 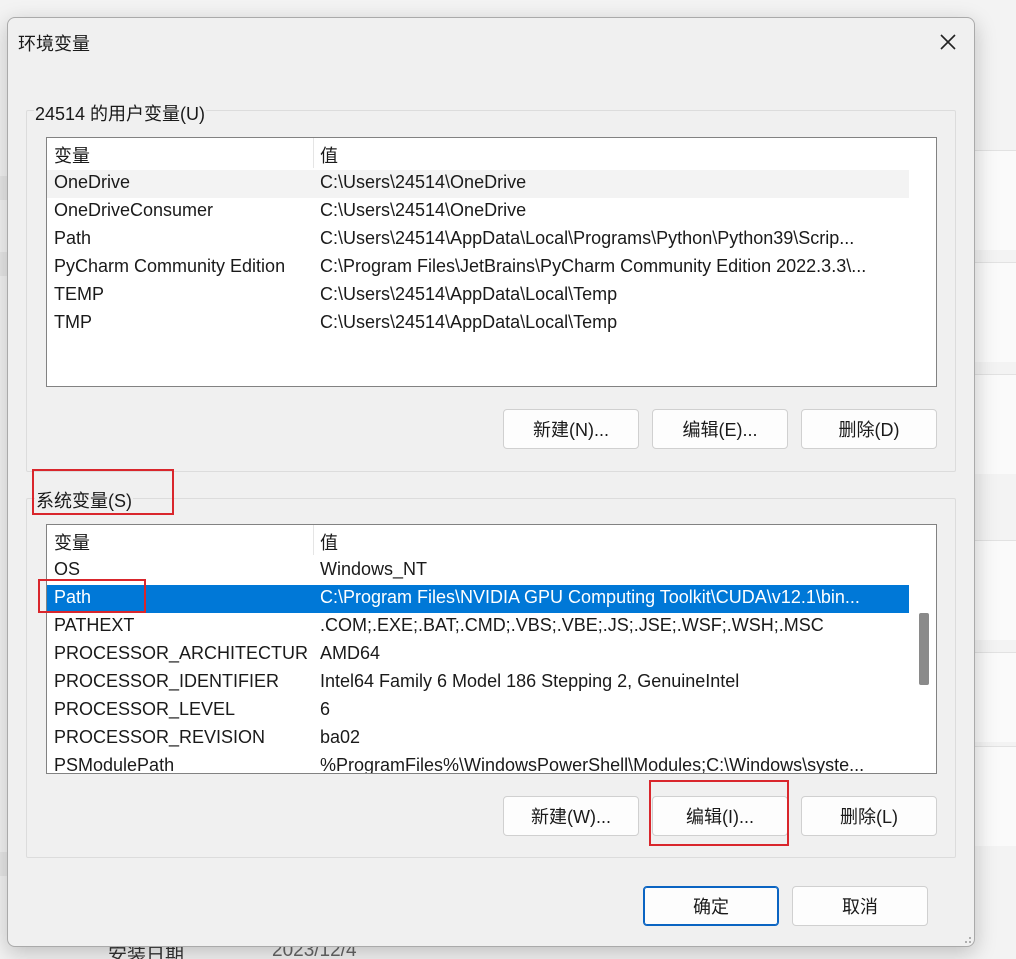 I want to click on var-value: 6, so click(x=325, y=709).